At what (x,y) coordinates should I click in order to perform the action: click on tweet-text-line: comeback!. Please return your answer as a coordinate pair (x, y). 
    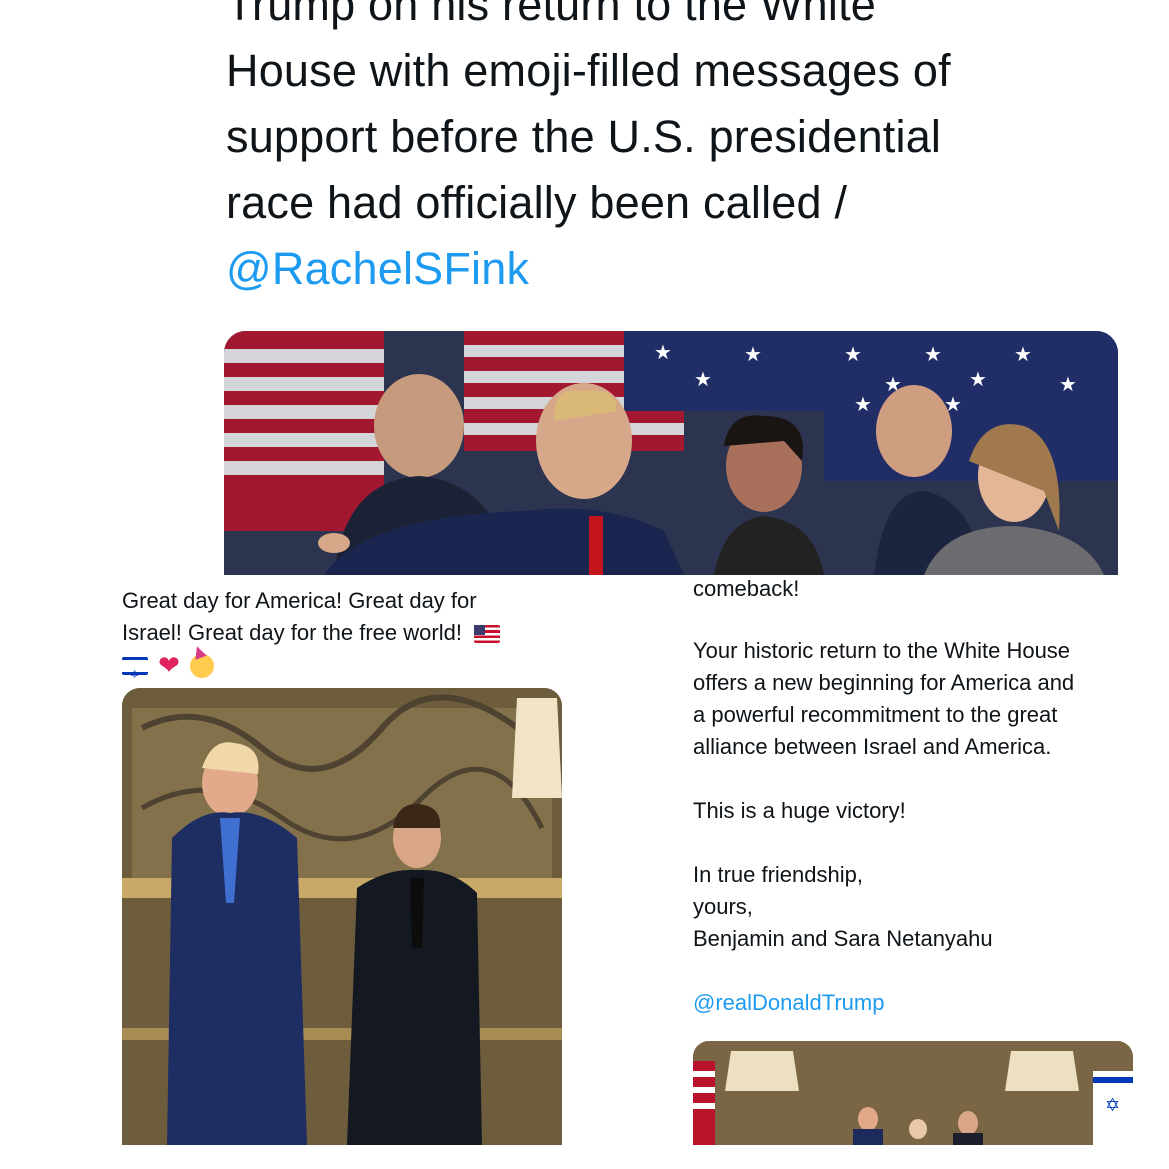
    Looking at the image, I should click on (746, 588).